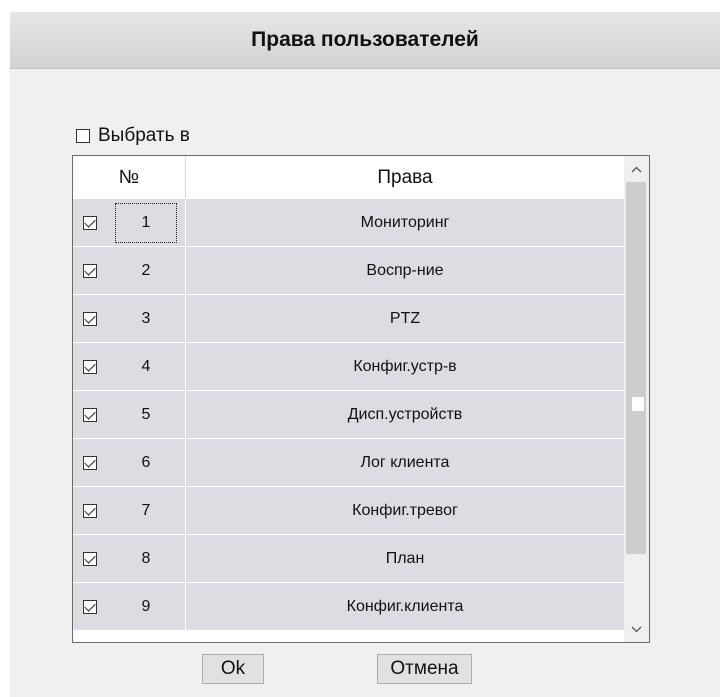 This screenshot has height=697, width=720. Describe the element at coordinates (405, 462) in the screenshot. I see `row-right-name: Лог клиента` at that location.